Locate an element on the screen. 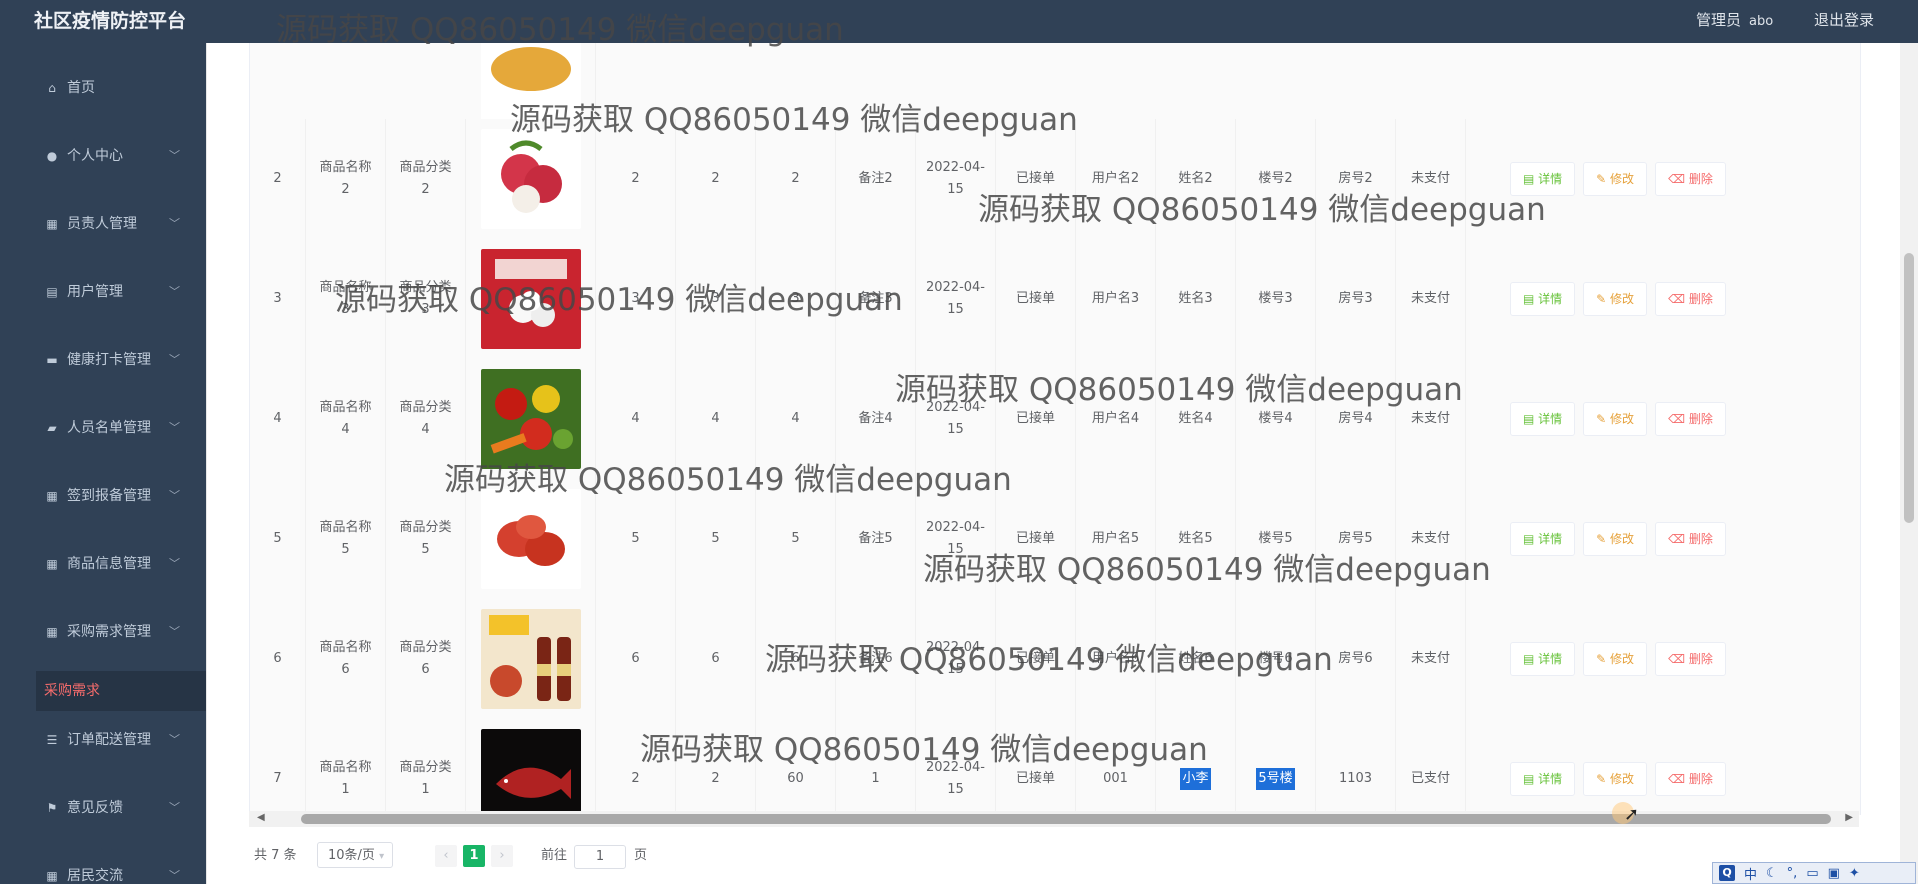  sidebar-item: ▦ 签到报备管理 ﹀ is located at coordinates (103, 496).